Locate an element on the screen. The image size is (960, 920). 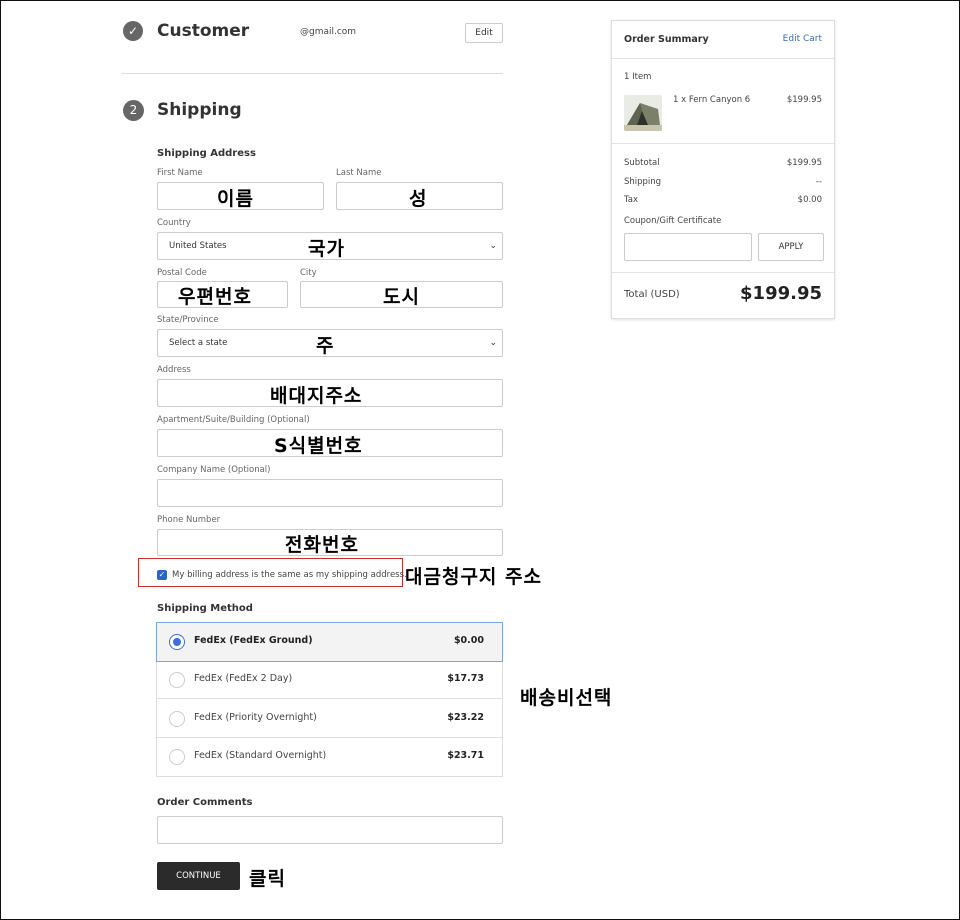
product-thumbnail is located at coordinates (643, 113).